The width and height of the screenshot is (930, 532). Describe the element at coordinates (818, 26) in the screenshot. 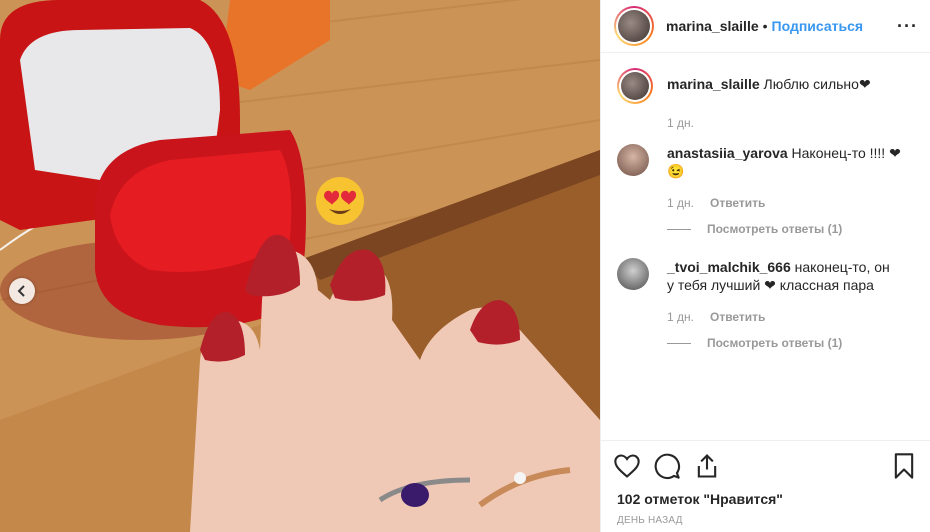

I see `follow-button: Подписаться` at that location.